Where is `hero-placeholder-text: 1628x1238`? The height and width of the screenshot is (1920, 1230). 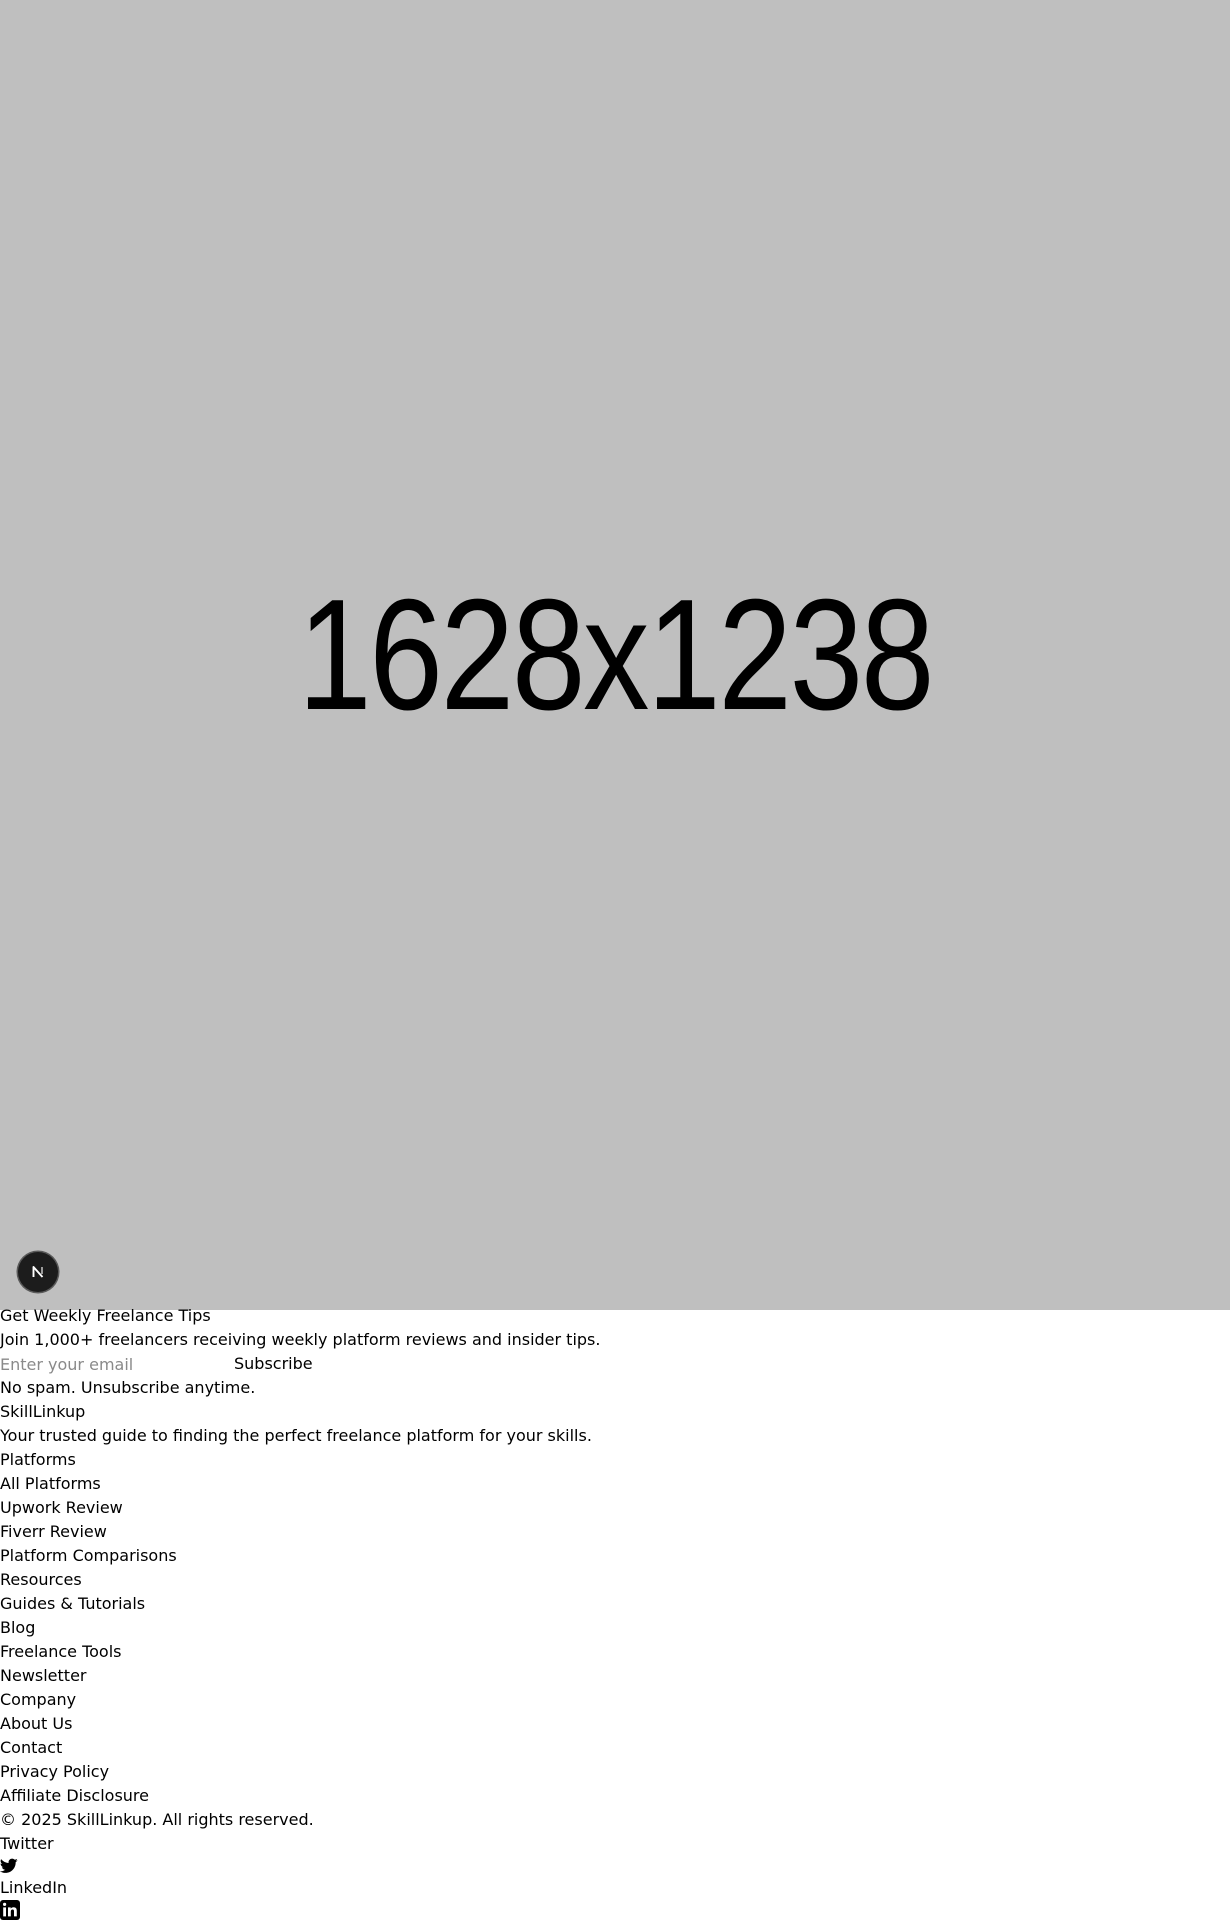 hero-placeholder-text: 1628x1238 is located at coordinates (616, 655).